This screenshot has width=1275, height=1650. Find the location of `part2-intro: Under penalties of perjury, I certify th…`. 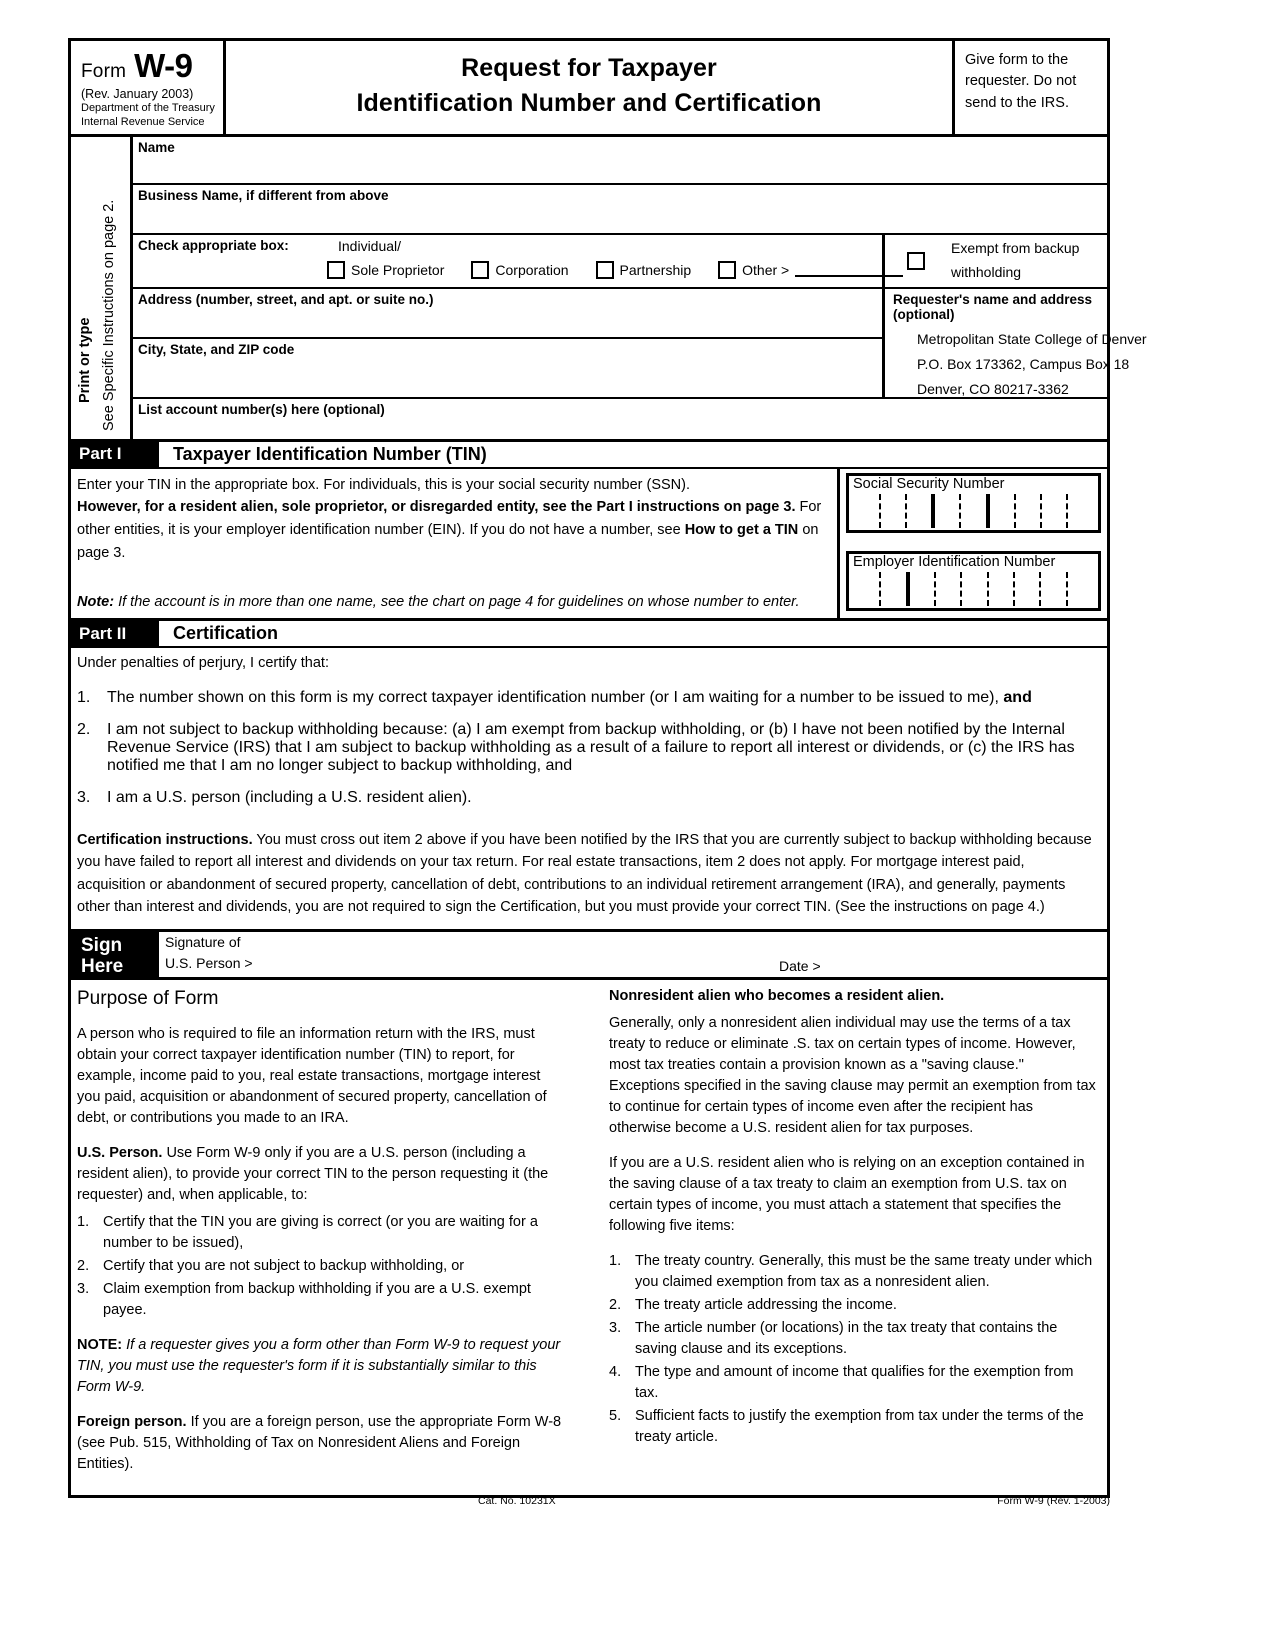

part2-intro: Under penalties of perjury, I certify th… is located at coordinates (203, 663).